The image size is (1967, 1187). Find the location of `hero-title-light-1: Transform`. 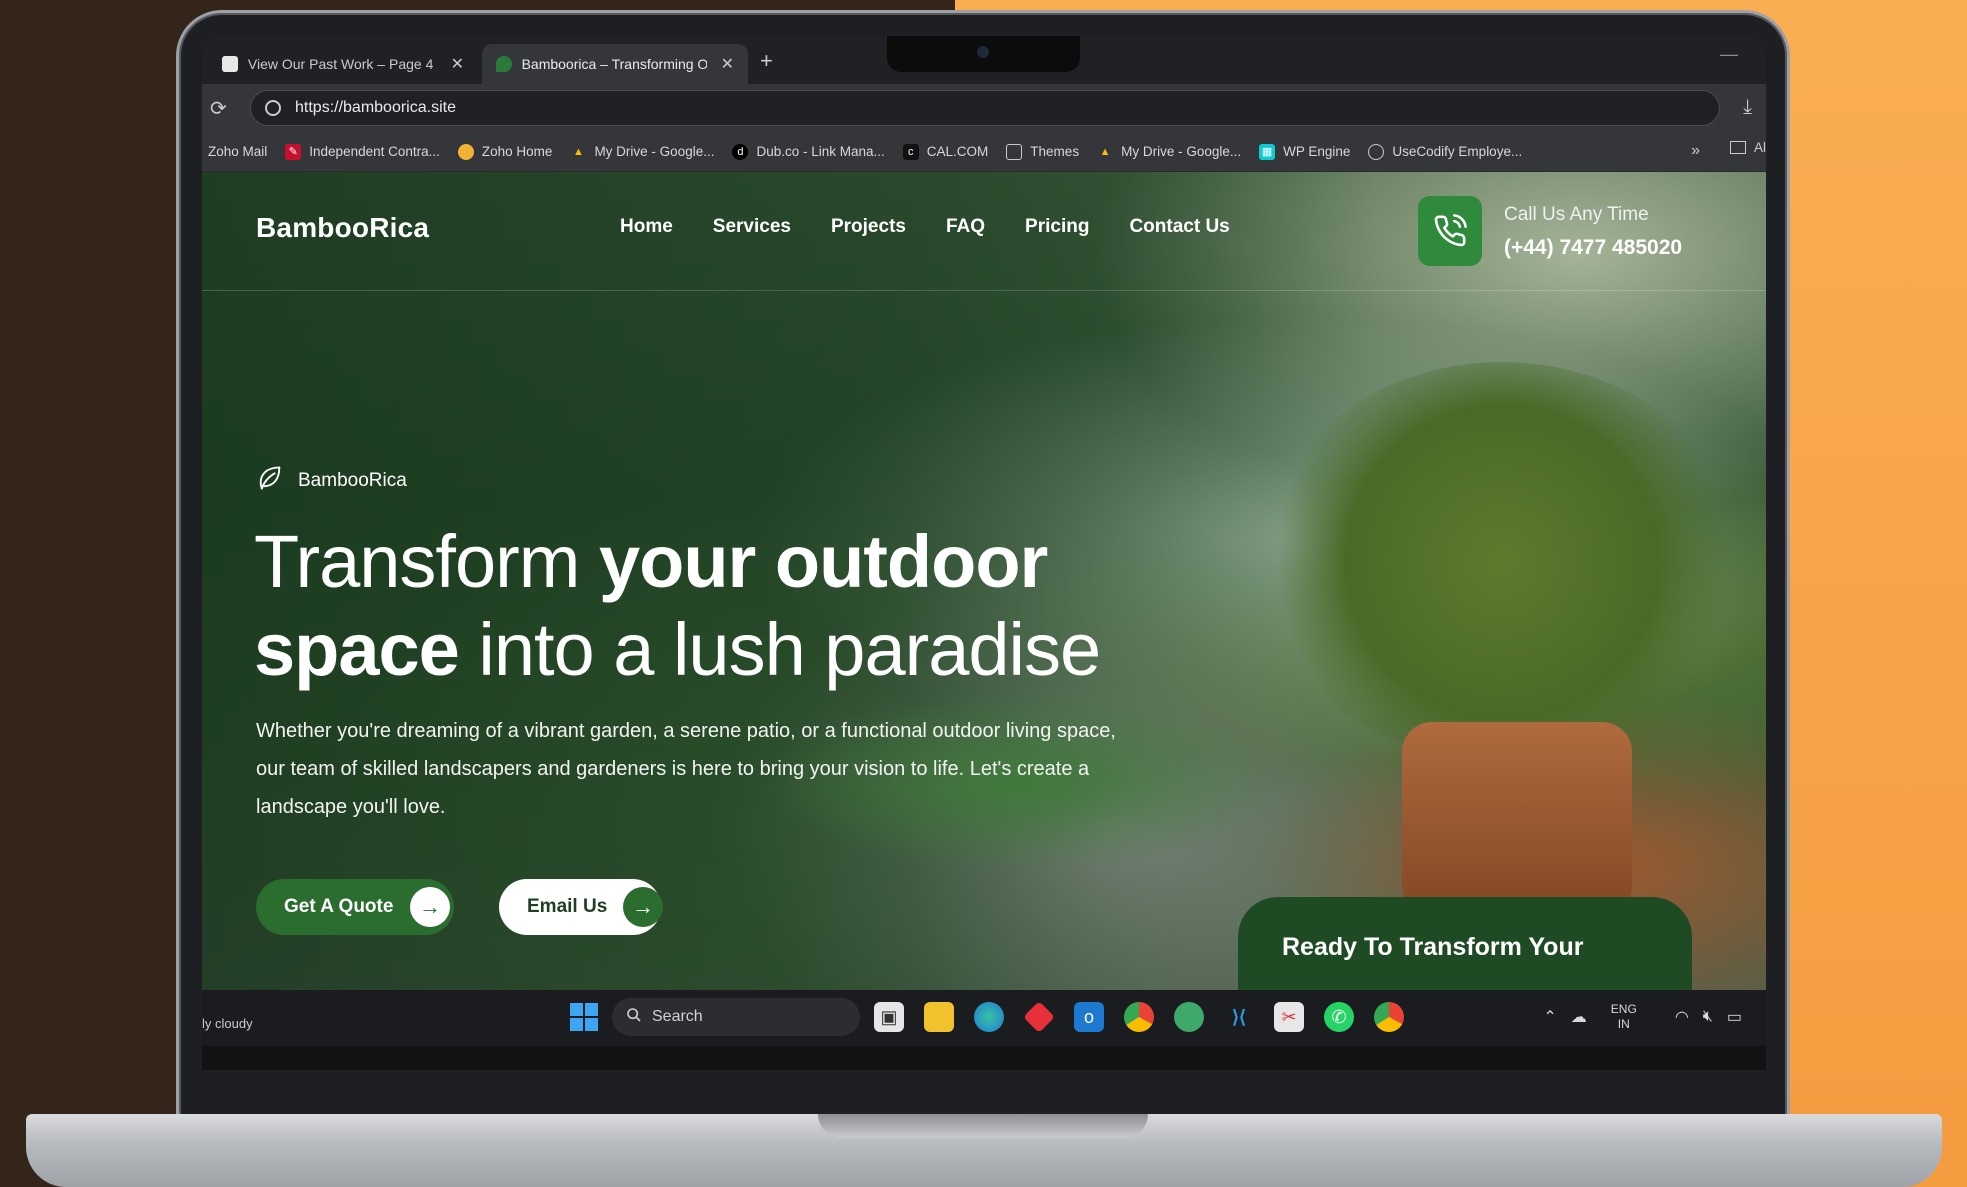

hero-title-light-1: Transform is located at coordinates (426, 561).